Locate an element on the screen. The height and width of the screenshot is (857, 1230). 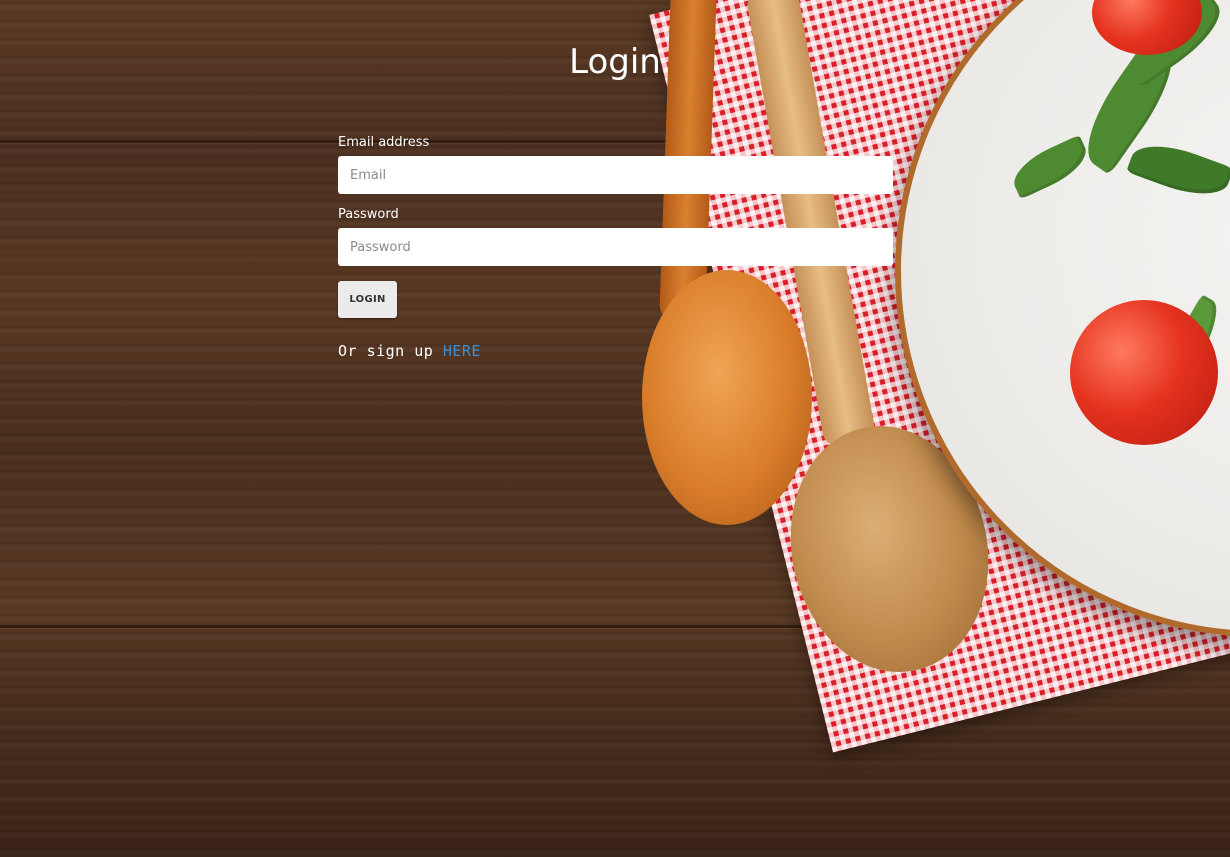
password-label: Password is located at coordinates (368, 214).